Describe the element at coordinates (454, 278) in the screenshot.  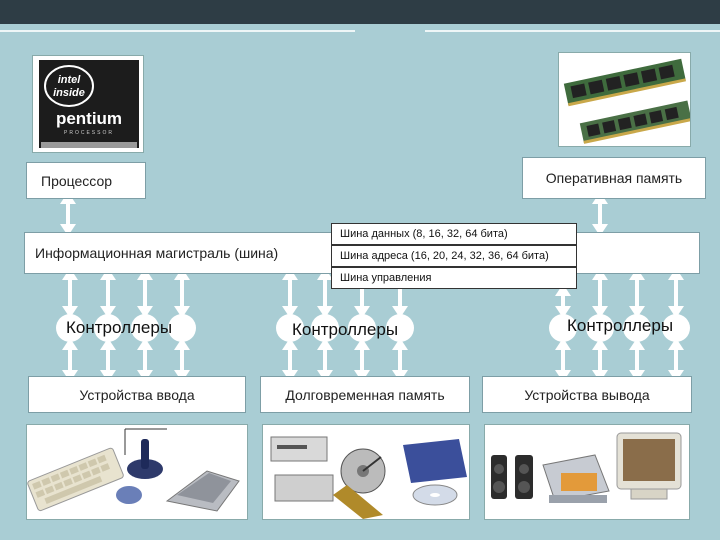
I see `bus-control-label: Шина управления` at that location.